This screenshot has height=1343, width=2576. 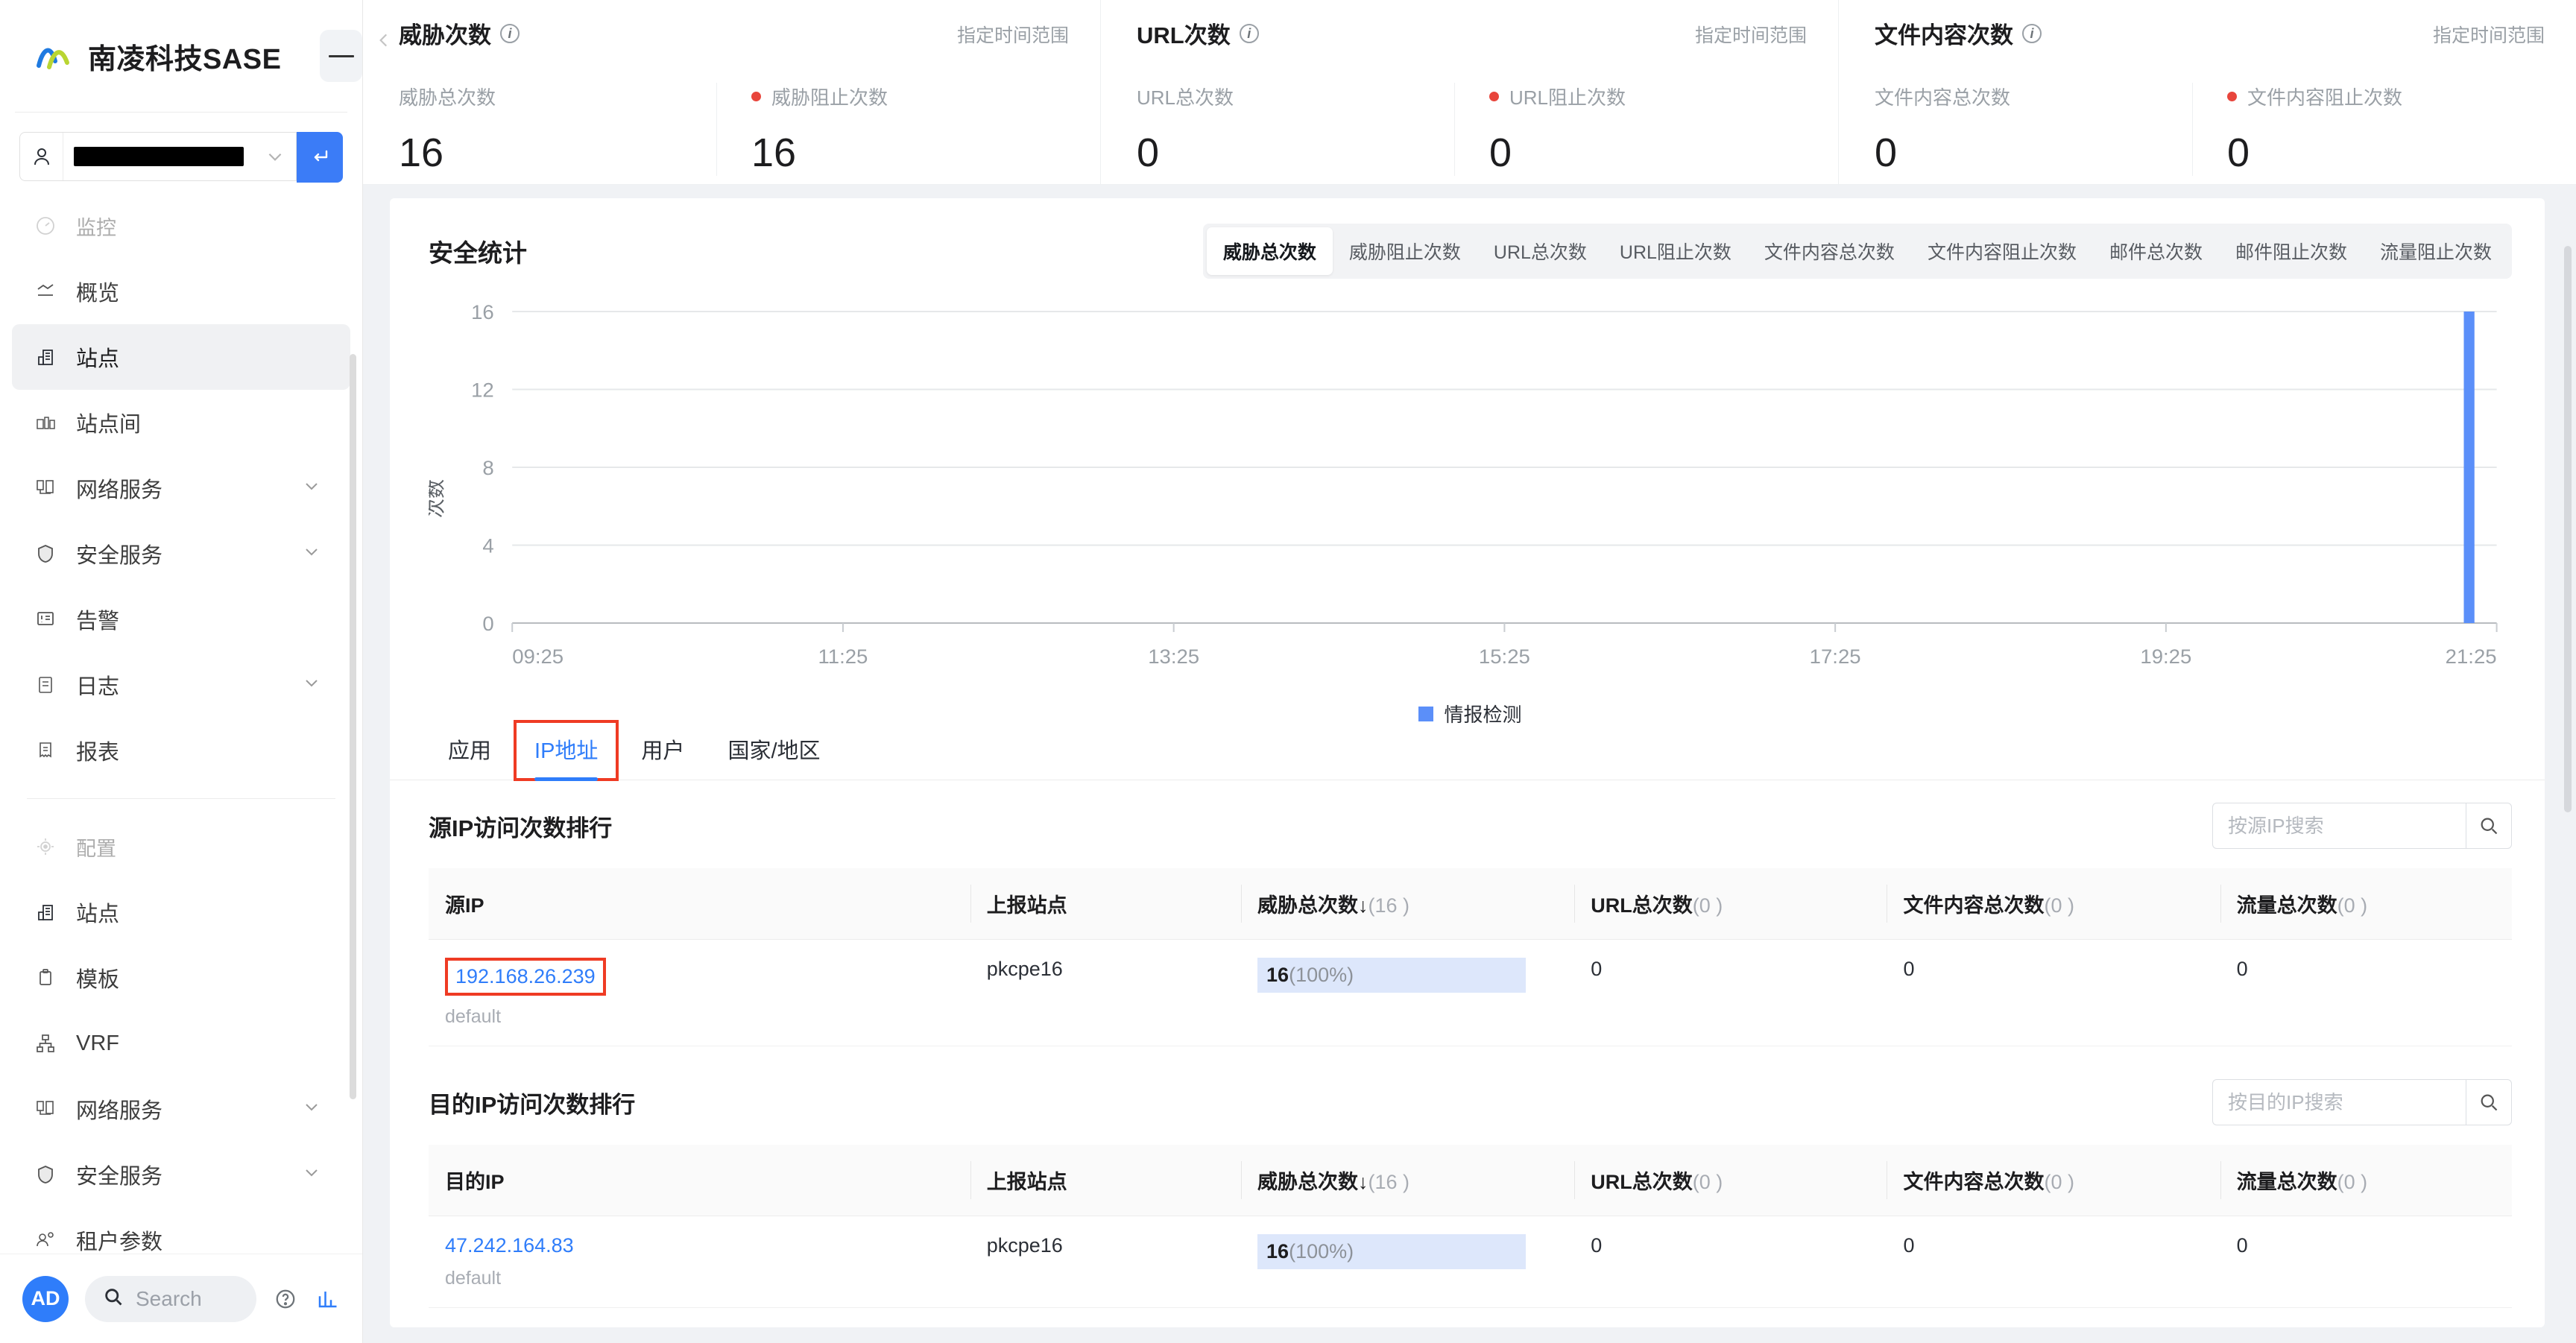 What do you see at coordinates (1472, 129) in the screenshot?
I see `stat-card-body: URL总次数 0 URL阻止次数 0` at bounding box center [1472, 129].